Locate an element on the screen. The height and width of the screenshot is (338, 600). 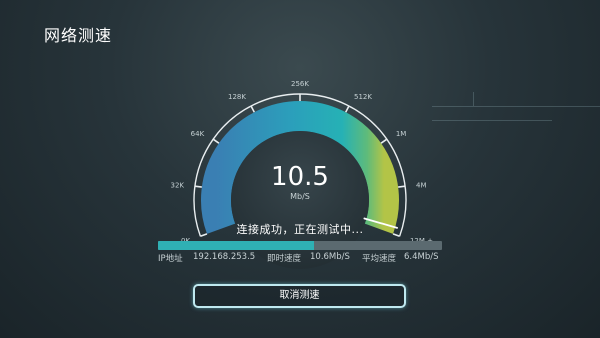
gauge-tick-label: 4M is located at coordinates (421, 186).